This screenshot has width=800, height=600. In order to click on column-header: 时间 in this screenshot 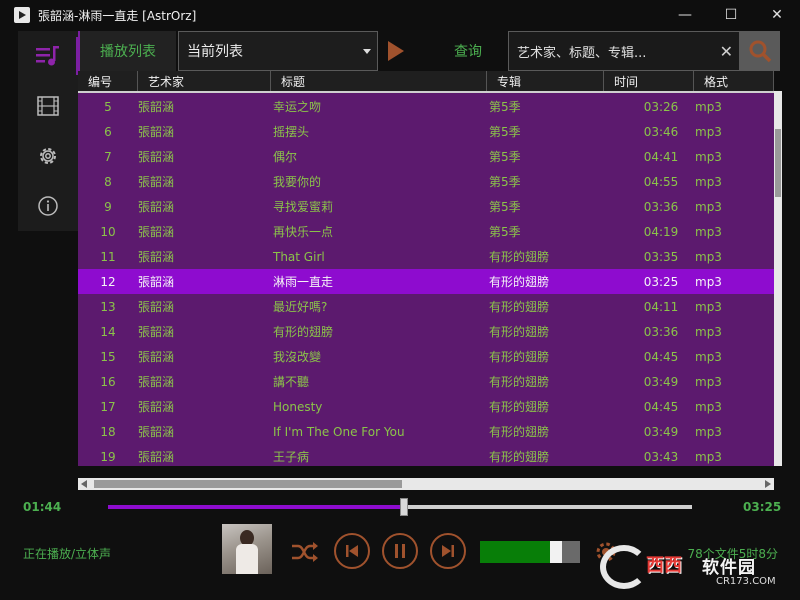, I will do `click(649, 81)`.